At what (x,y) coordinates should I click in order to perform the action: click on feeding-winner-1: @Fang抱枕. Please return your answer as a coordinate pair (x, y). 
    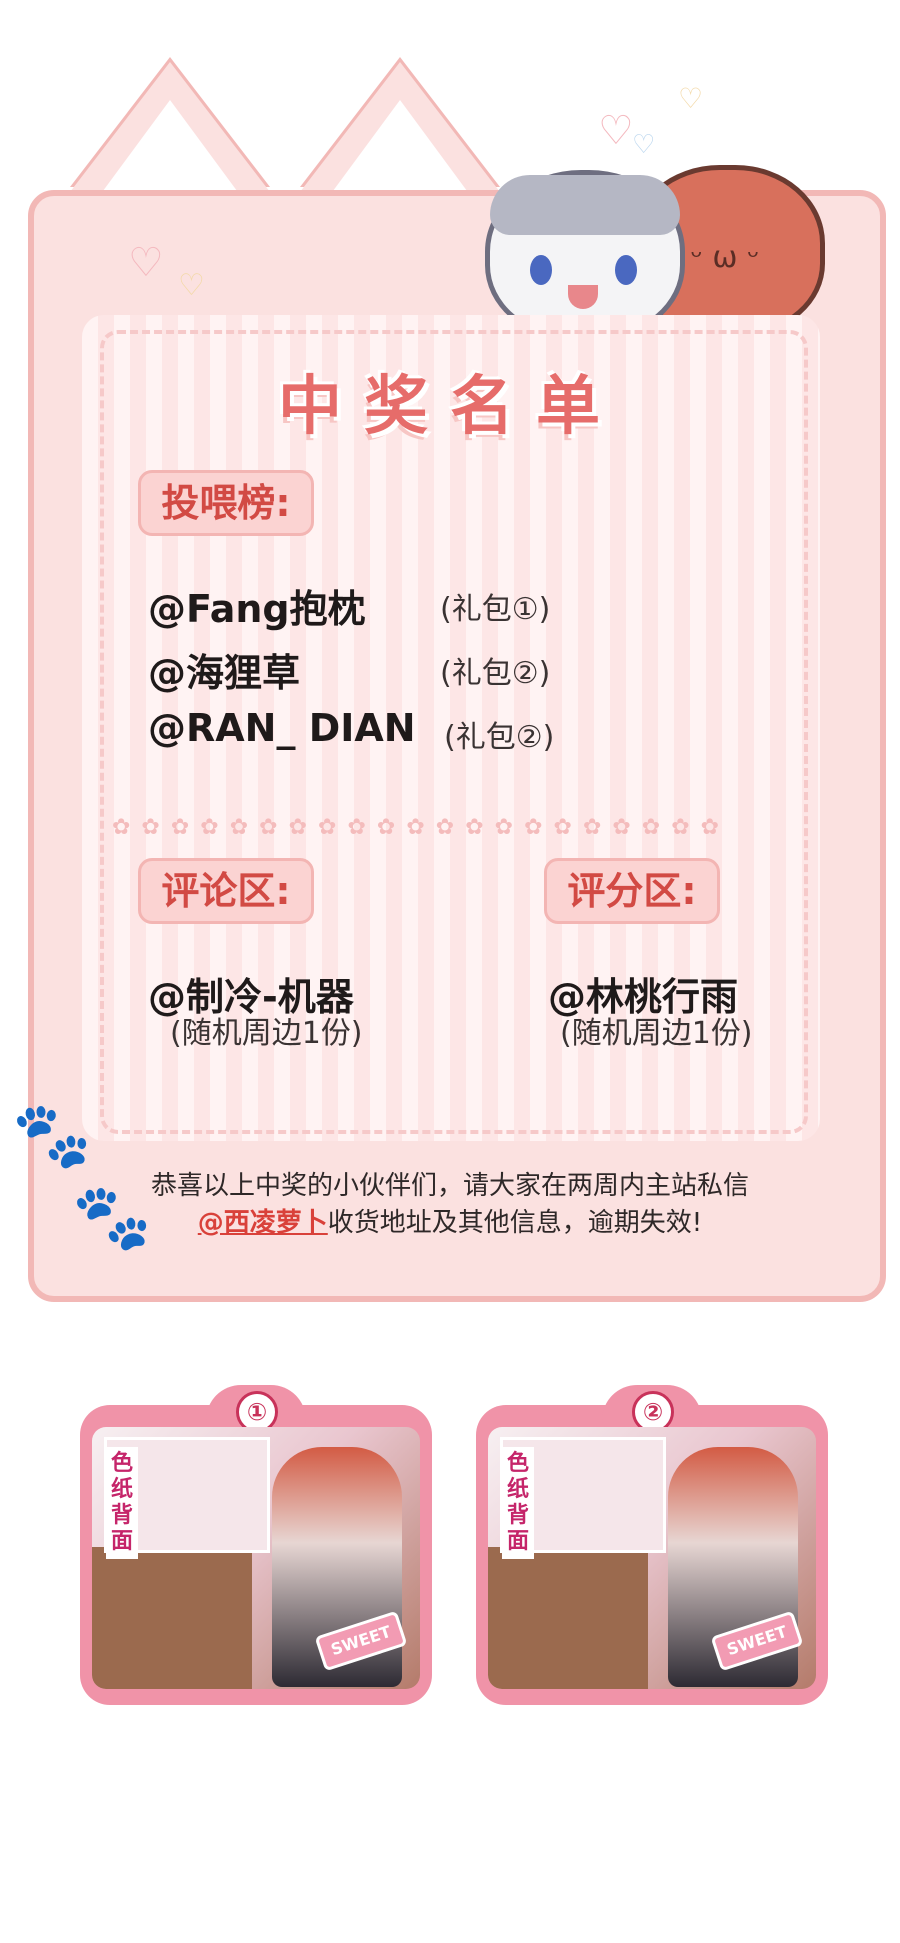
    Looking at the image, I should click on (257, 609).